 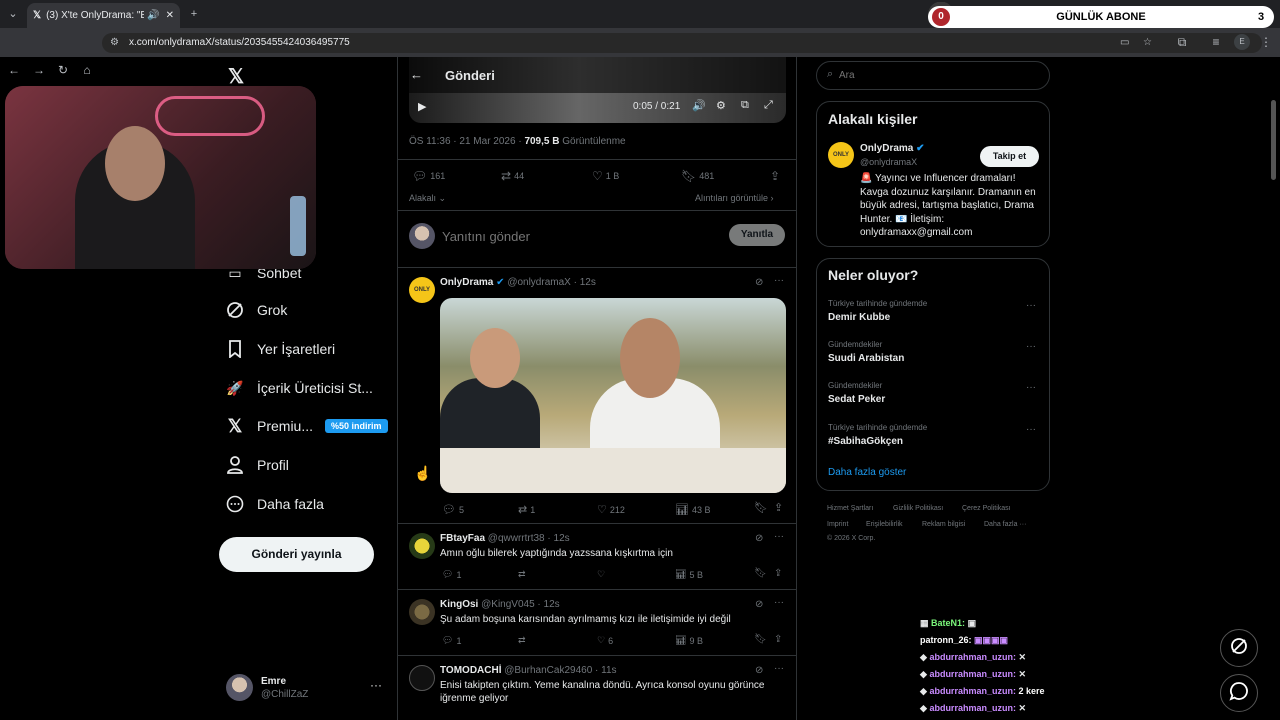 What do you see at coordinates (841, 155) in the screenshot?
I see `related-avatar: ONLY` at bounding box center [841, 155].